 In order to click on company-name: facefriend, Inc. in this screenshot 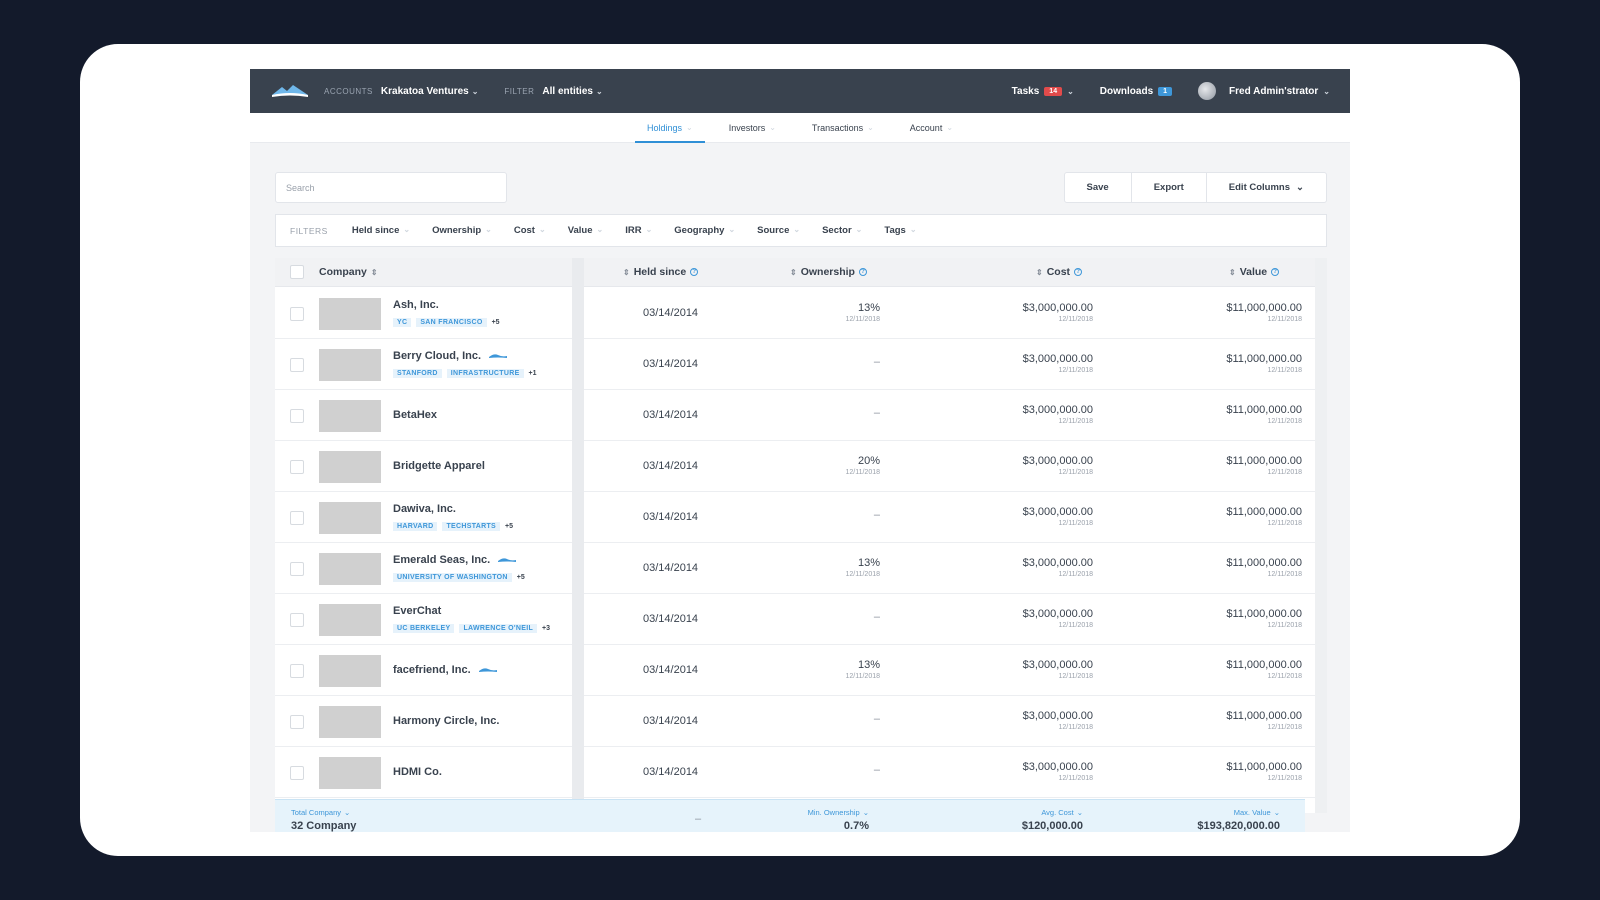, I will do `click(445, 670)`.